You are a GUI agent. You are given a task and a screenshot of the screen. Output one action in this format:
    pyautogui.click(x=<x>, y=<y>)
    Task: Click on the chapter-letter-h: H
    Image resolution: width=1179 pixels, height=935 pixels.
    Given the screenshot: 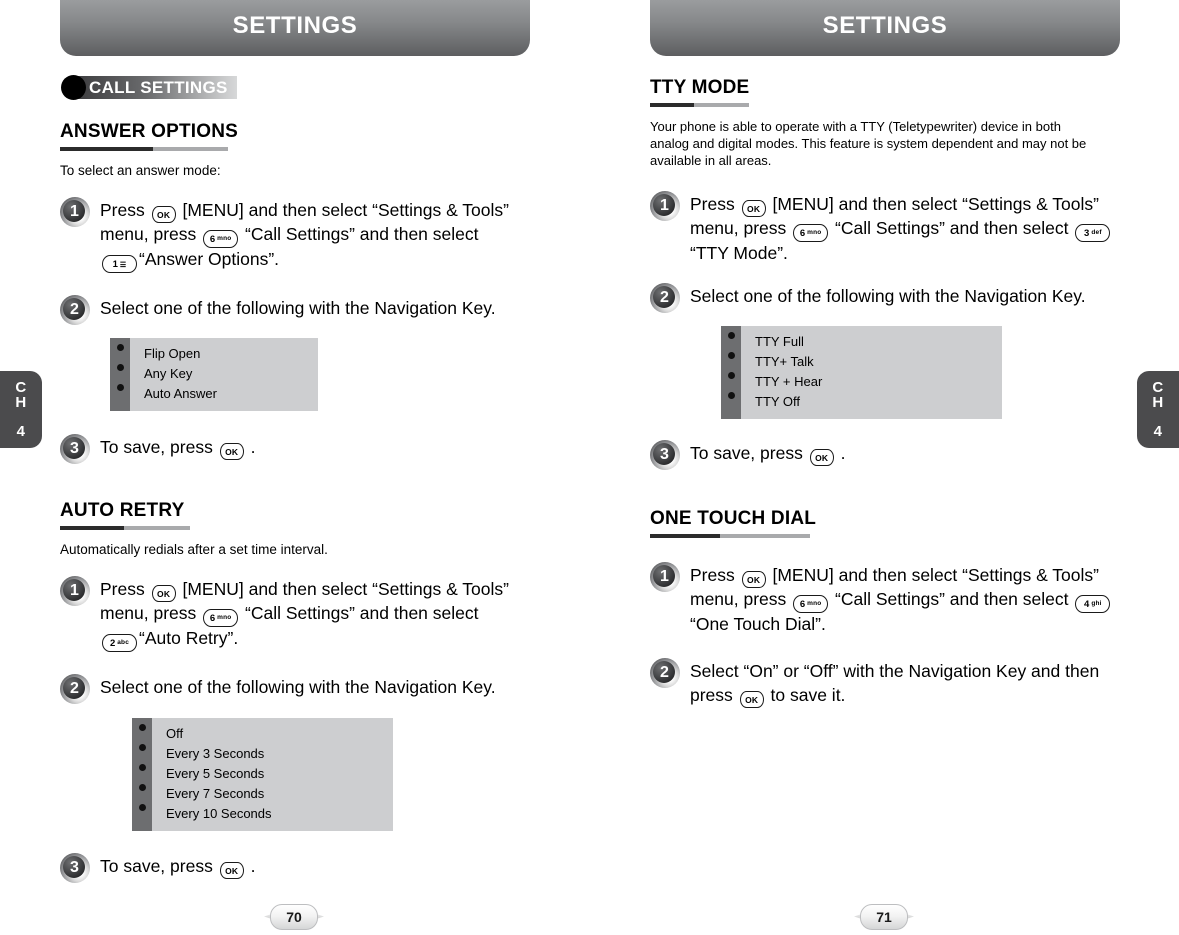 What is the action you would take?
    pyautogui.click(x=21, y=402)
    